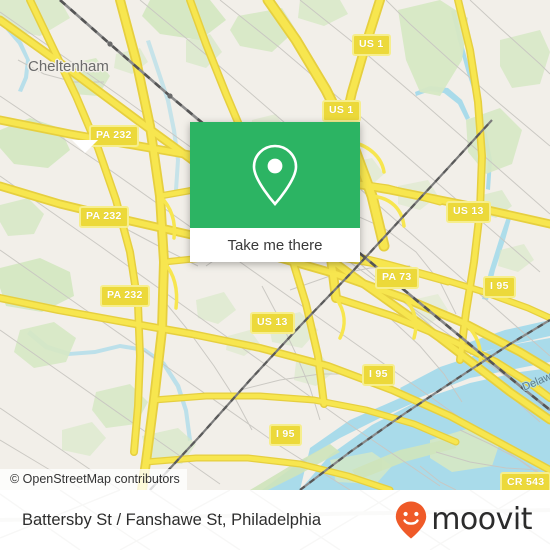 The width and height of the screenshot is (550, 550). I want to click on location-title: Battersby St / Fanshawe St, Philadelphia, so click(171, 519).